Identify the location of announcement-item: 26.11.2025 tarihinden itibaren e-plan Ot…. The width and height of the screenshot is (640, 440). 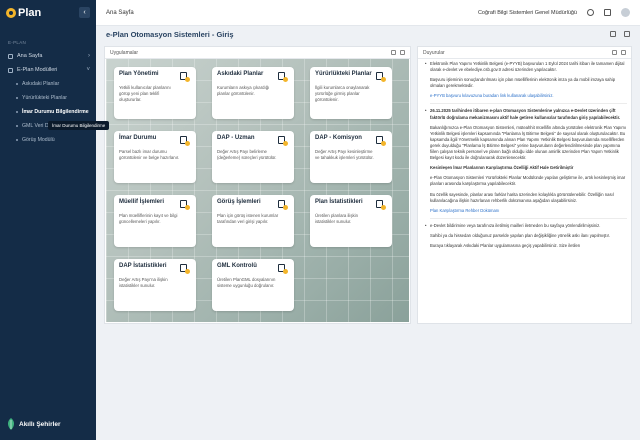
(524, 114).